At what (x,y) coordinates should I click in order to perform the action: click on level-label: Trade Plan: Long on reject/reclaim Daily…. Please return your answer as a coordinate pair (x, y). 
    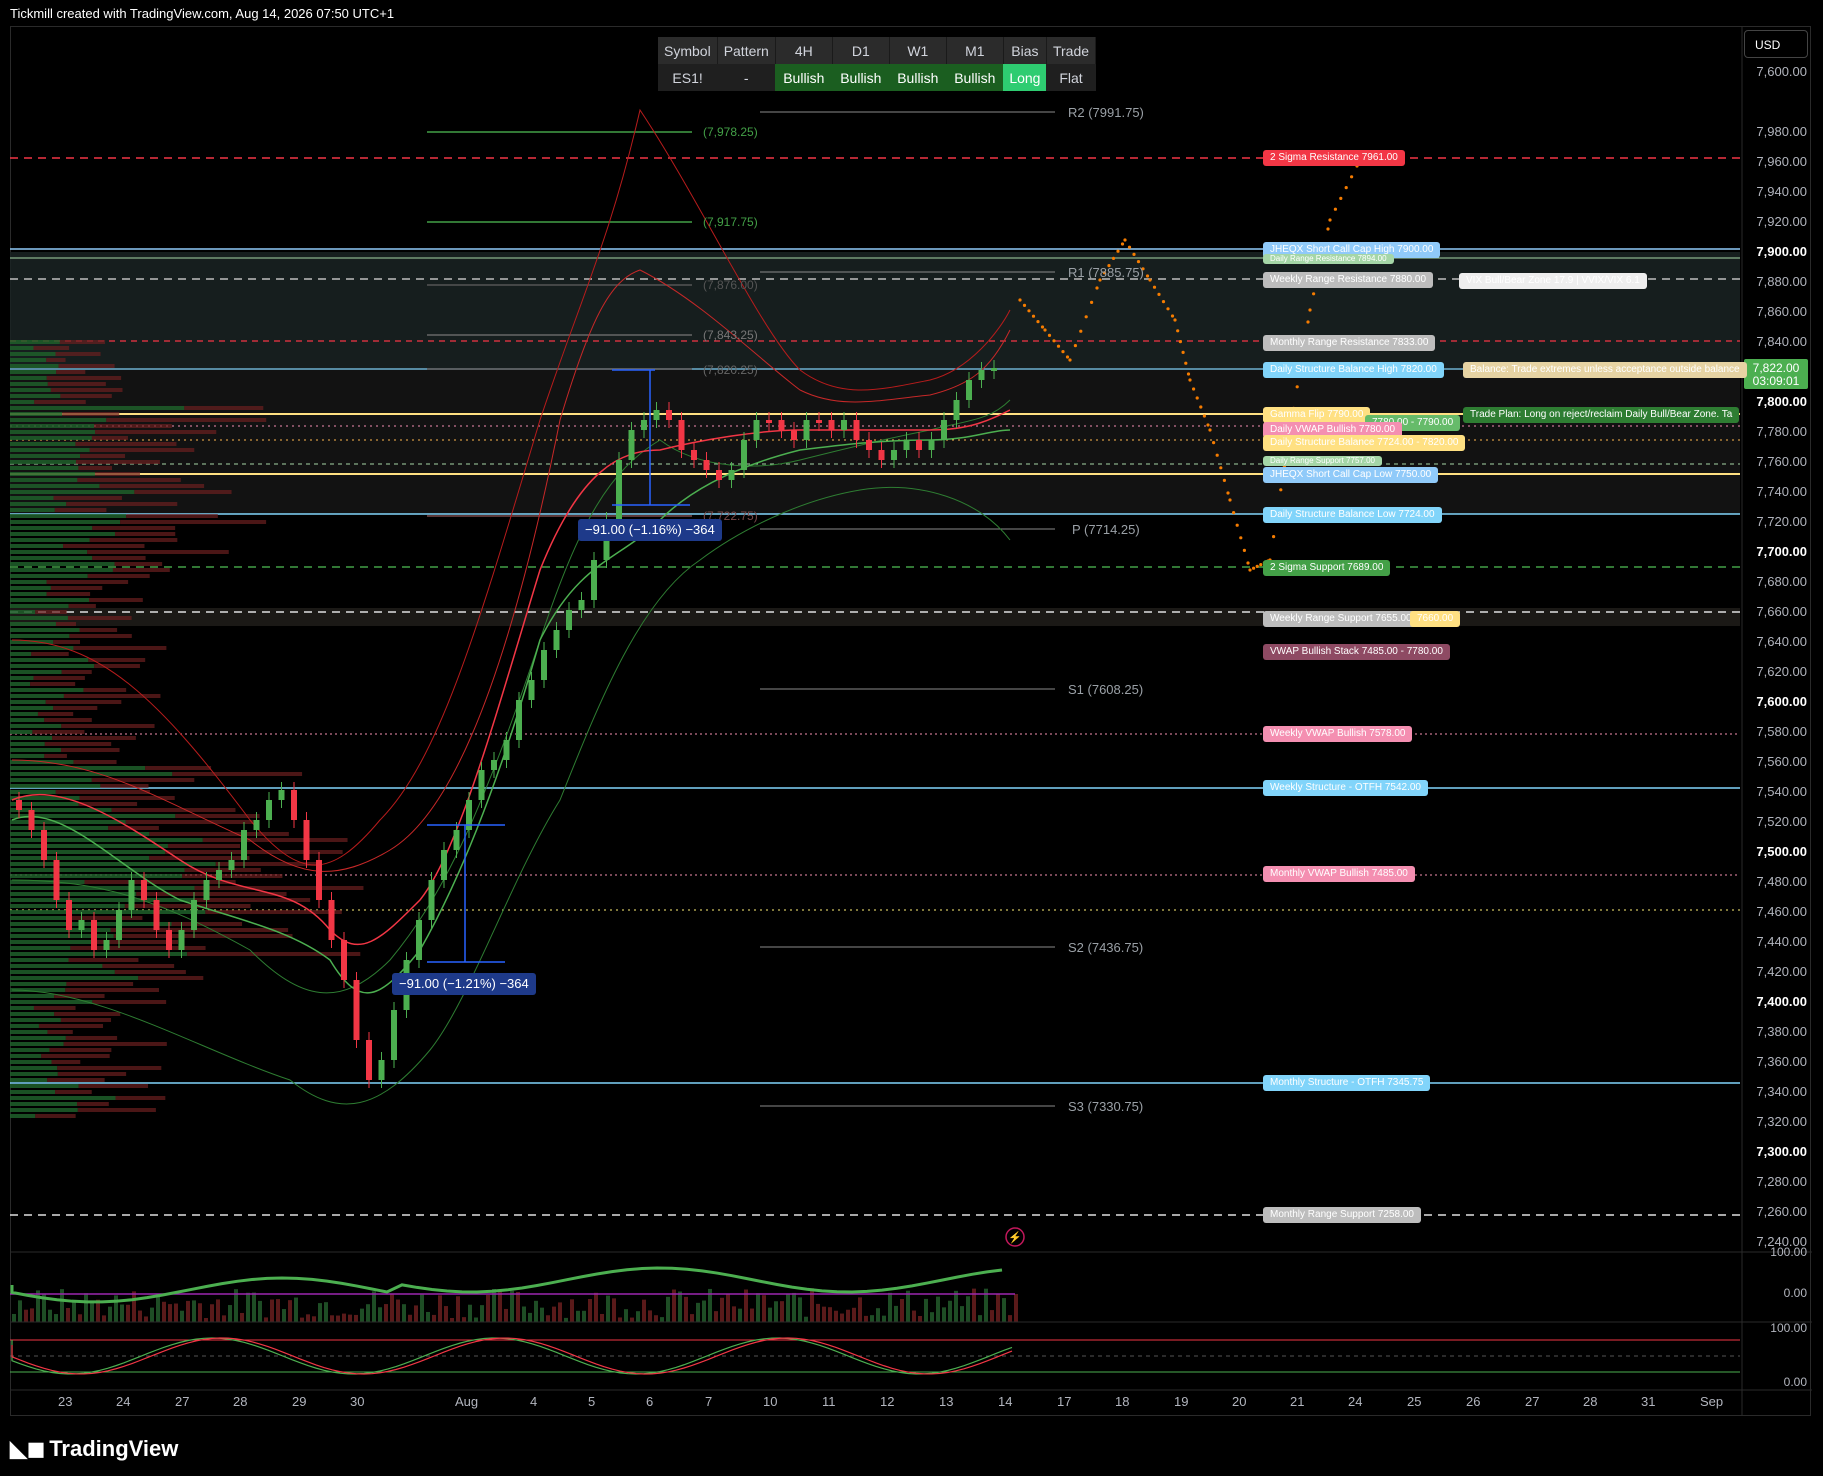
    Looking at the image, I should click on (1601, 415).